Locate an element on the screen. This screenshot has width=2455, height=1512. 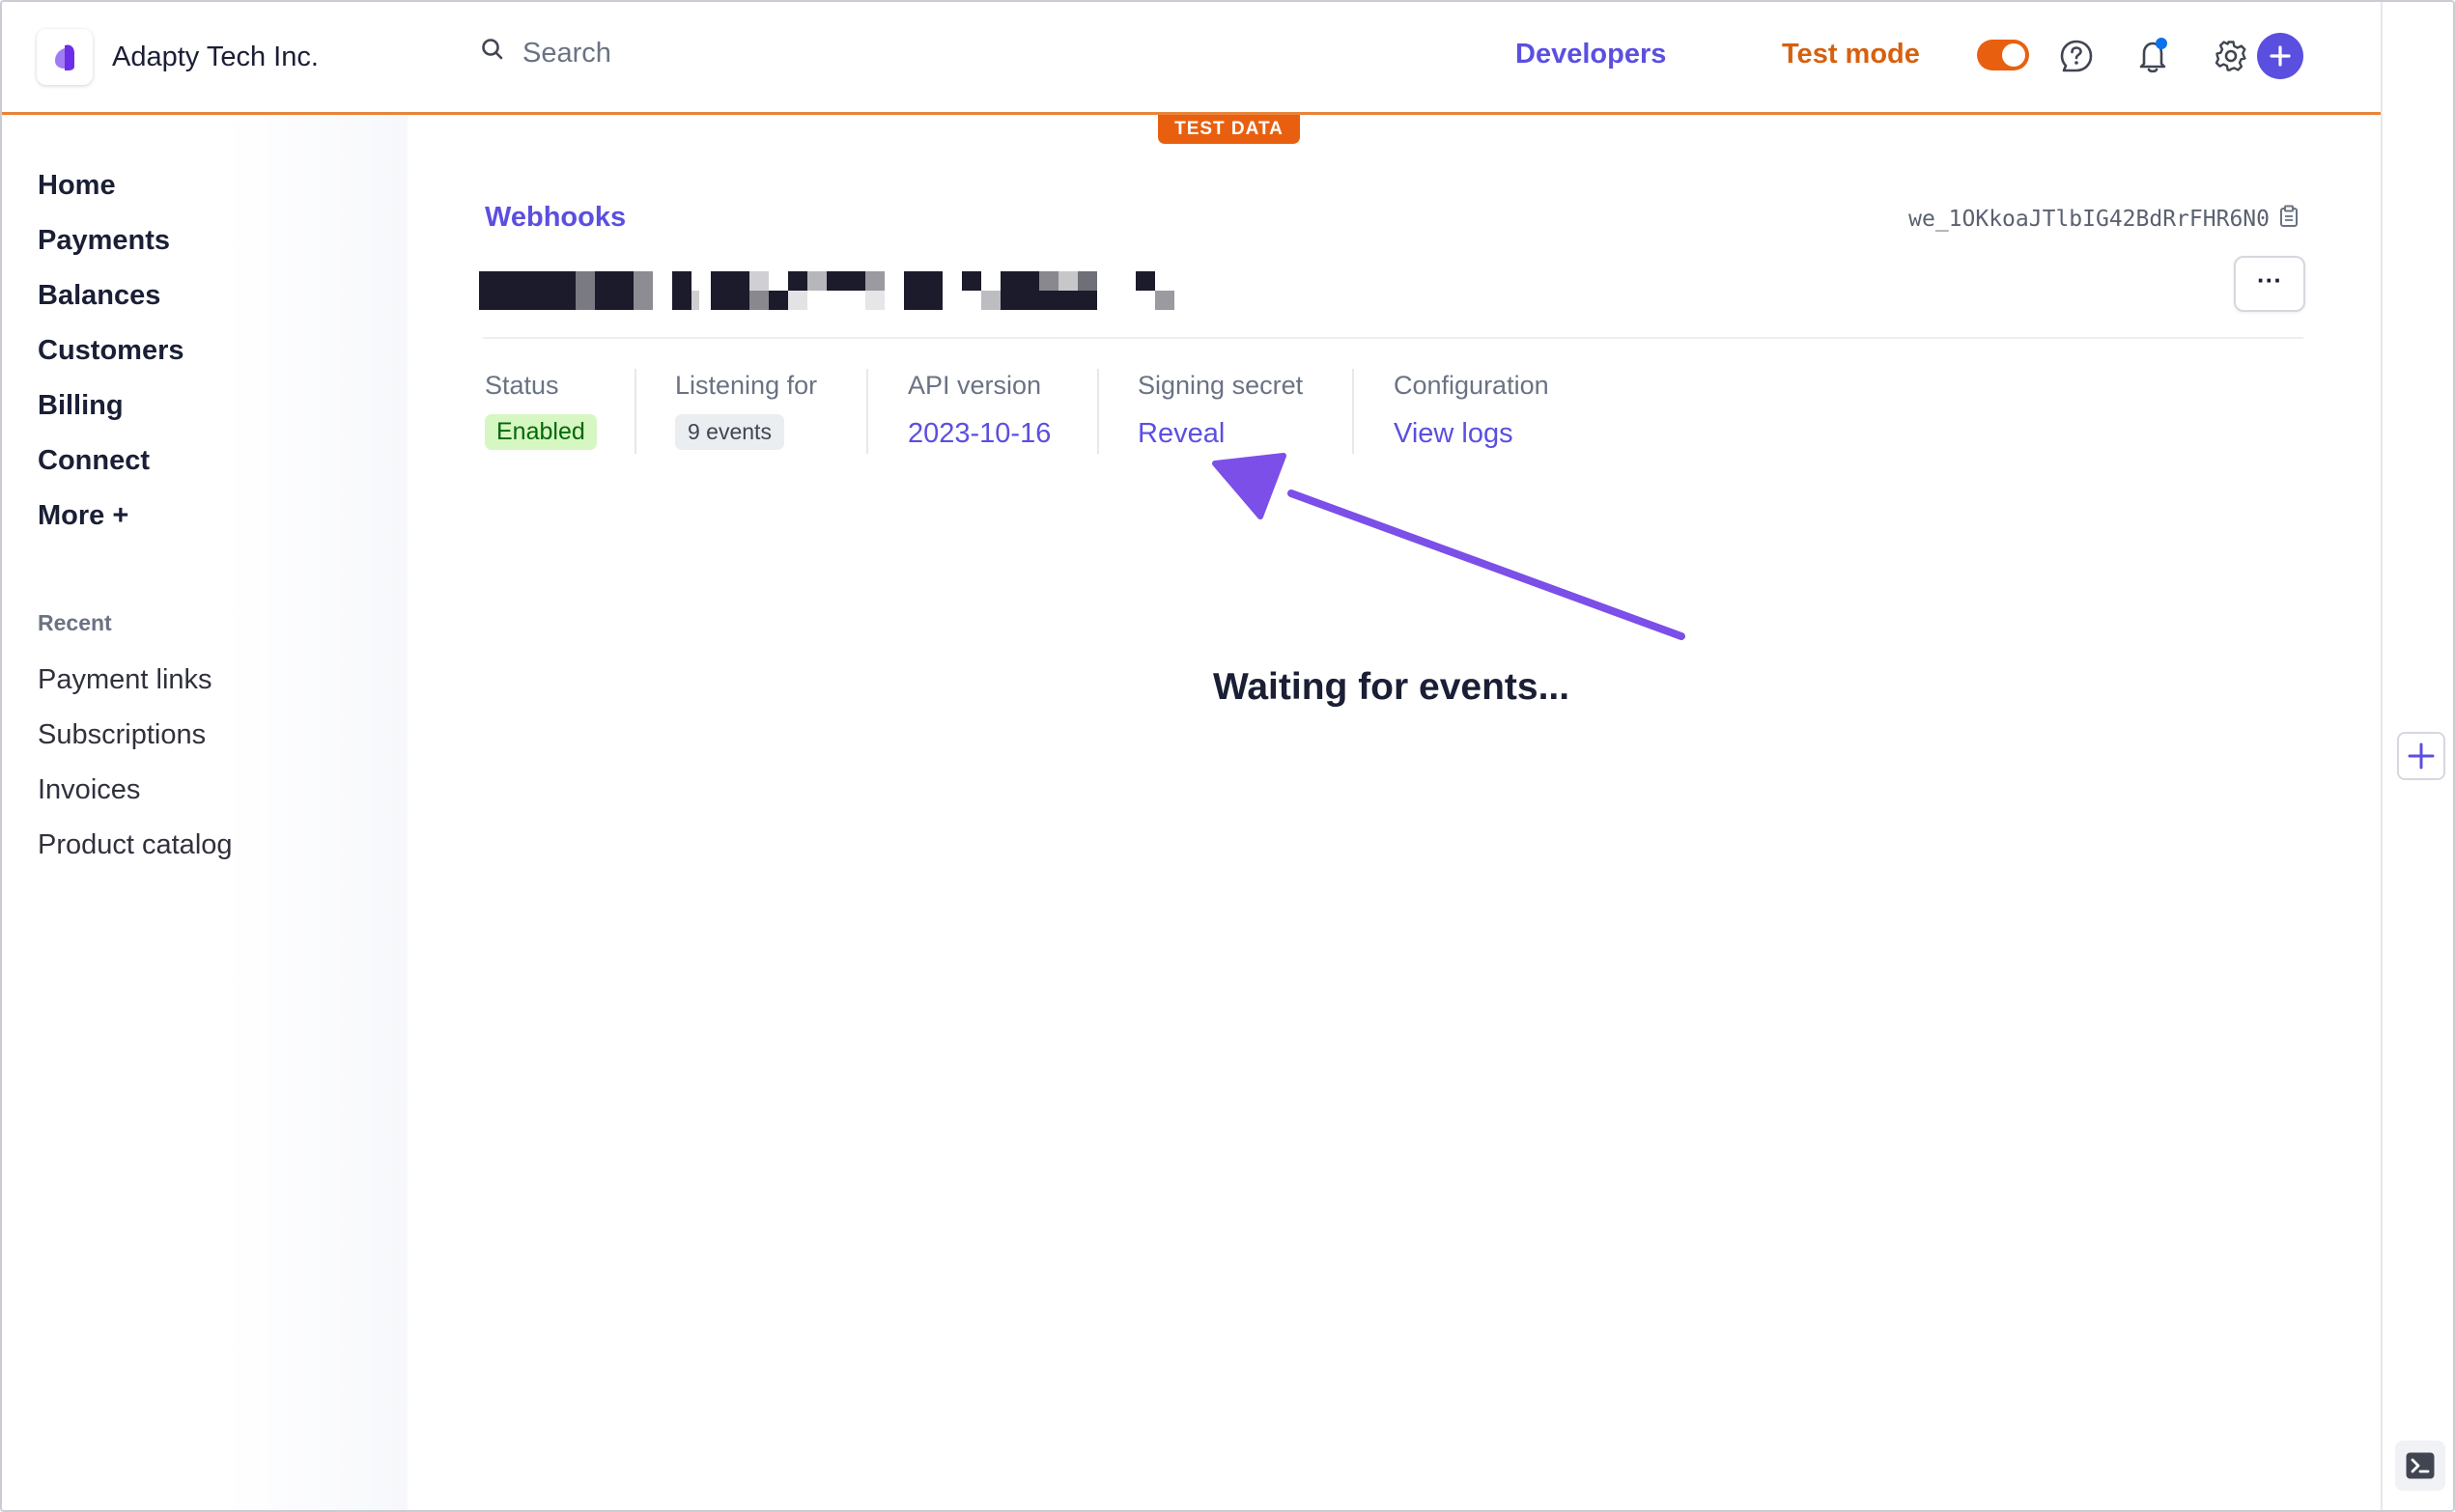
header-divider is located at coordinates (1393, 338).